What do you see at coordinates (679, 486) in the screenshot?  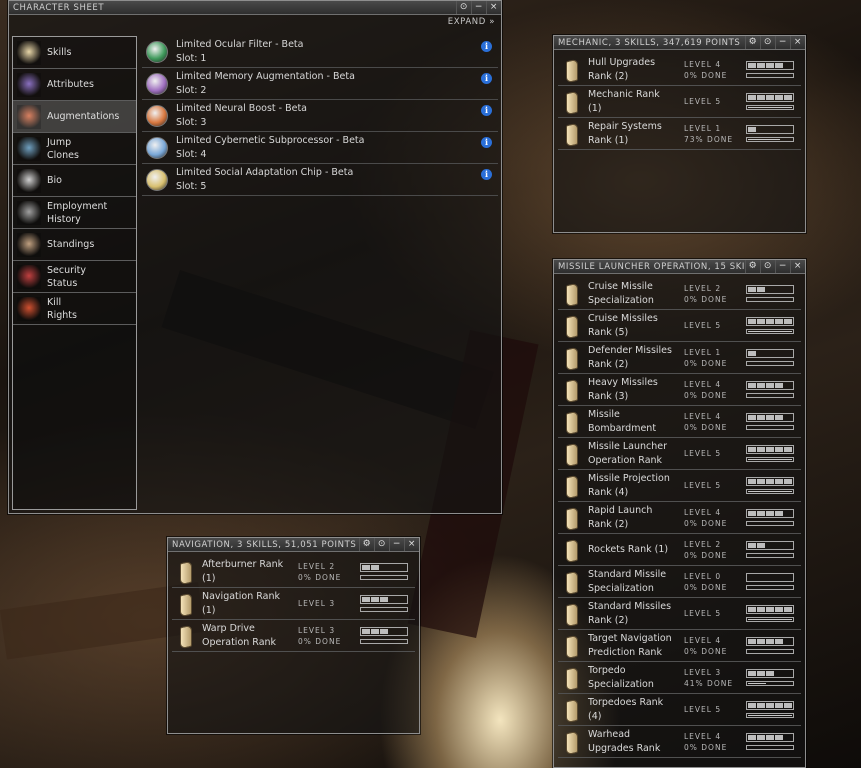 I see `skill-row: Missile Projection Rank (4) LEVEL 5` at bounding box center [679, 486].